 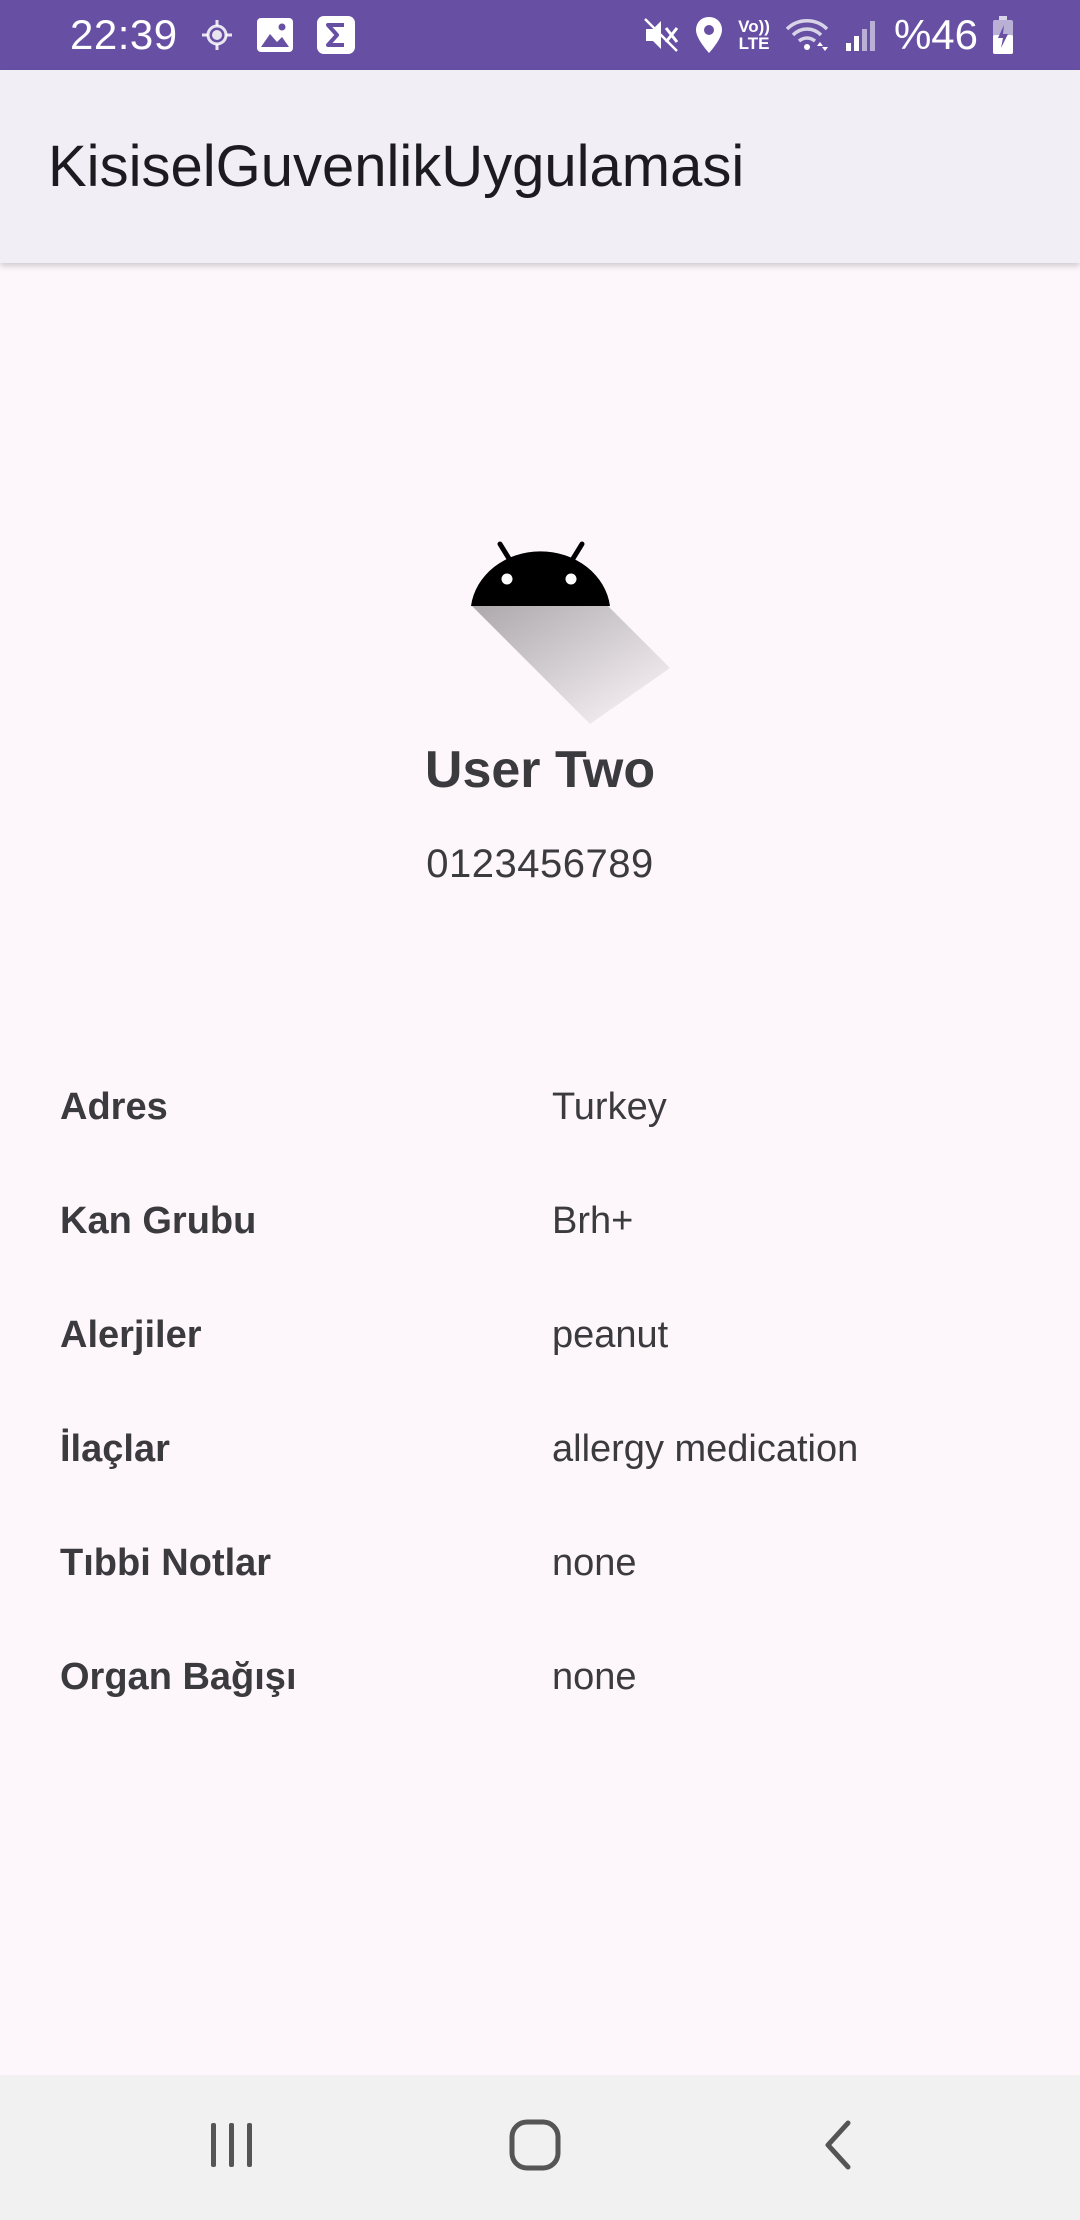 What do you see at coordinates (131, 1335) in the screenshot?
I see `info-label: Alerjiler` at bounding box center [131, 1335].